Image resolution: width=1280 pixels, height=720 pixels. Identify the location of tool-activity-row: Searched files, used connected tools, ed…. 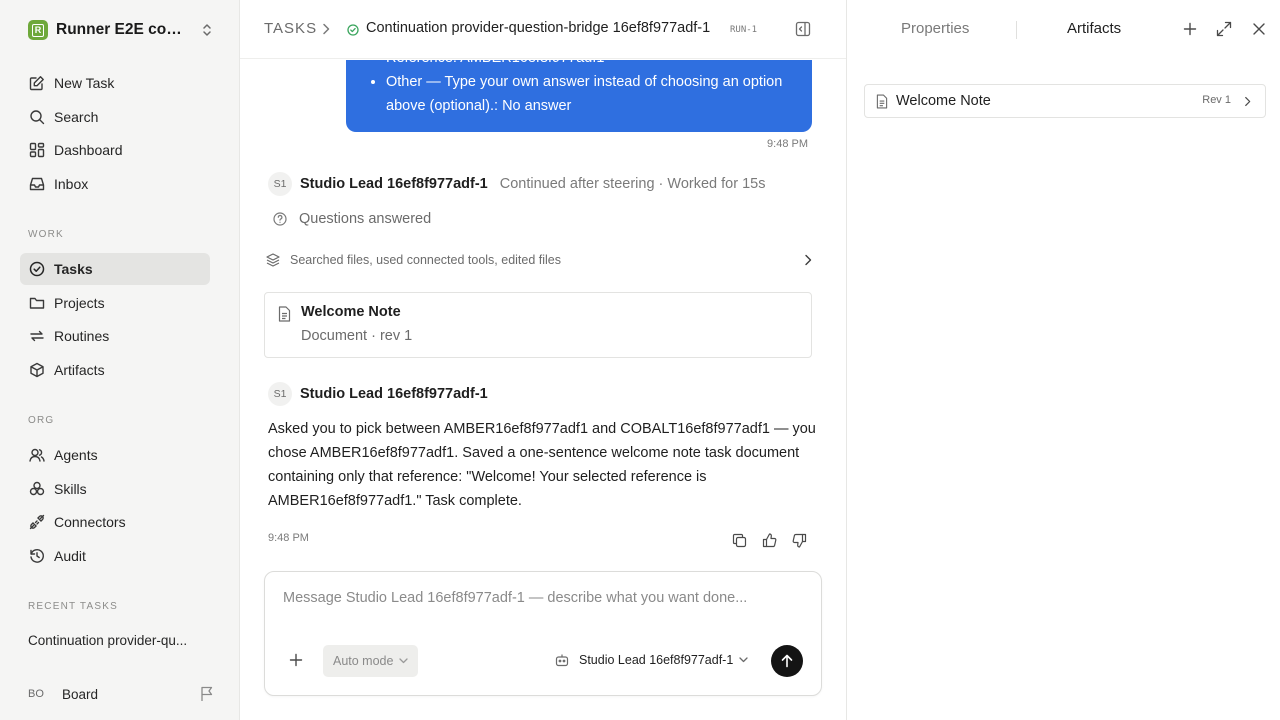
(539, 260).